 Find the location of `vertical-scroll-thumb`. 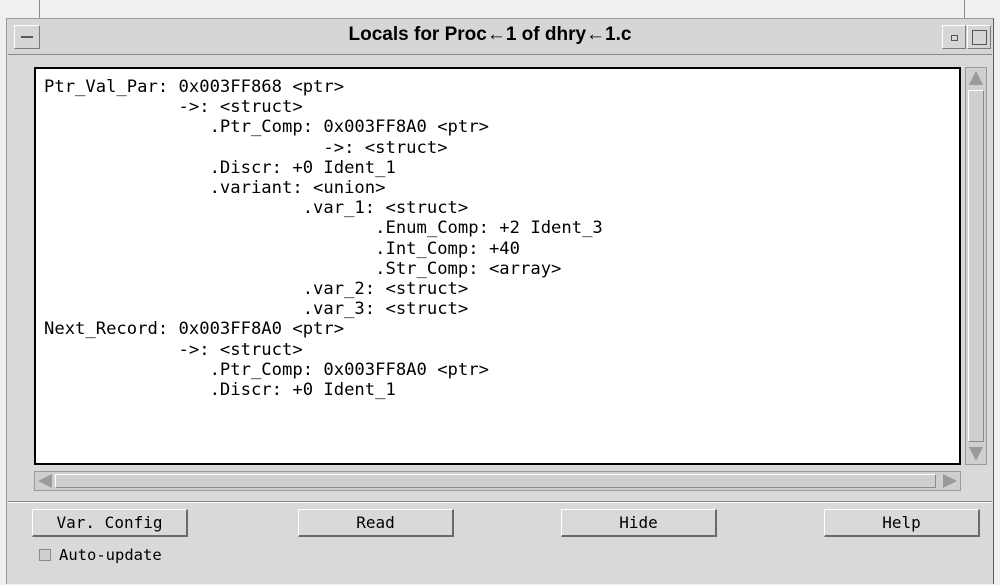

vertical-scroll-thumb is located at coordinates (976, 266).